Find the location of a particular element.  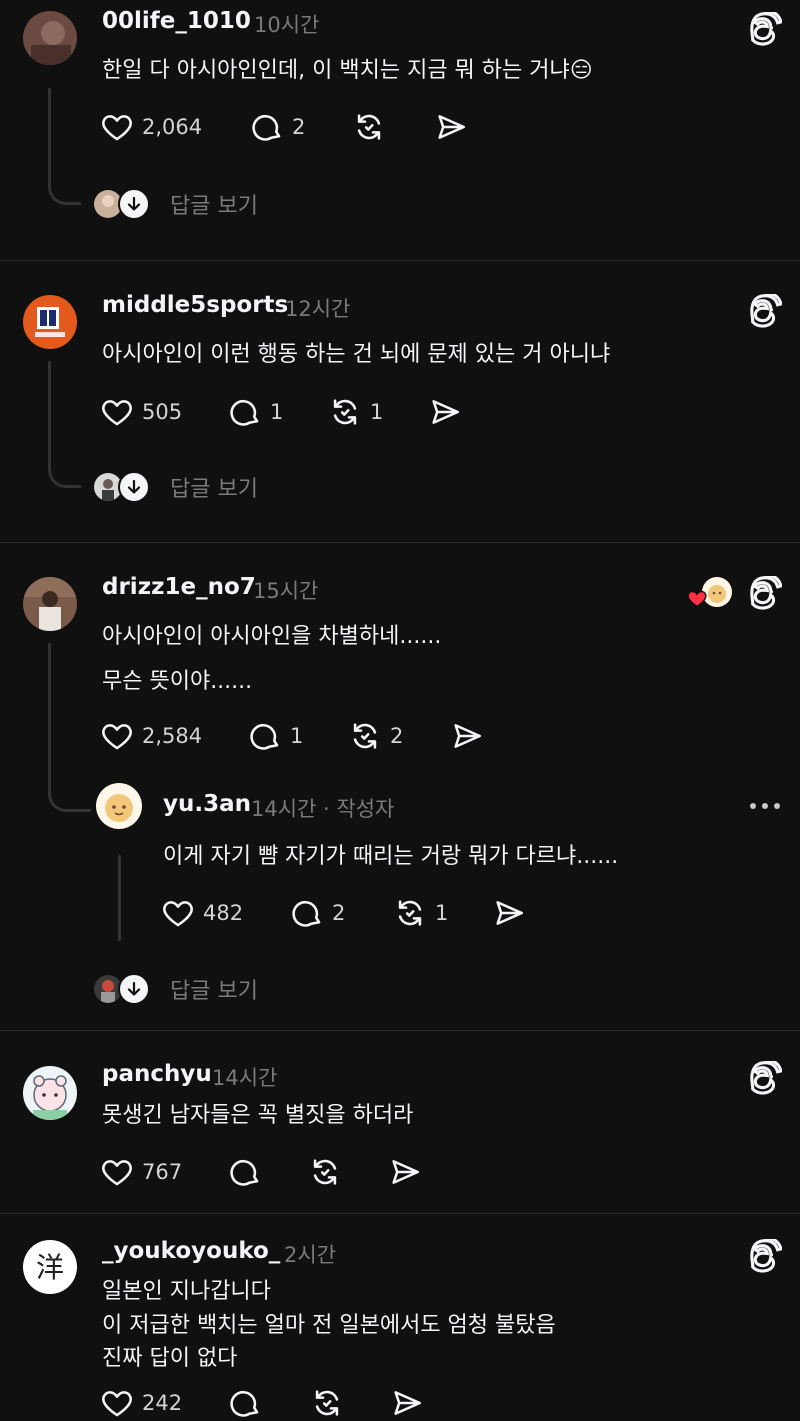

like-button: 767 is located at coordinates (141, 1172).